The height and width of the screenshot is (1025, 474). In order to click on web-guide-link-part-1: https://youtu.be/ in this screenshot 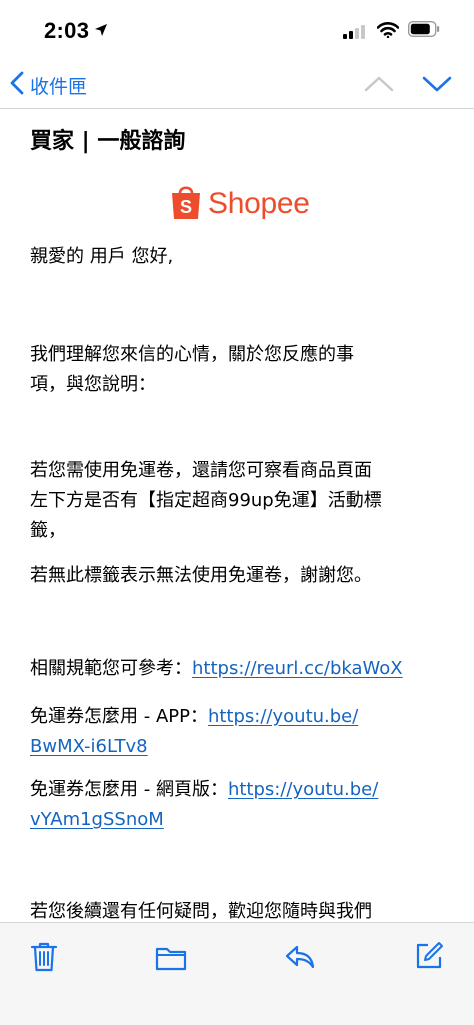, I will do `click(303, 789)`.